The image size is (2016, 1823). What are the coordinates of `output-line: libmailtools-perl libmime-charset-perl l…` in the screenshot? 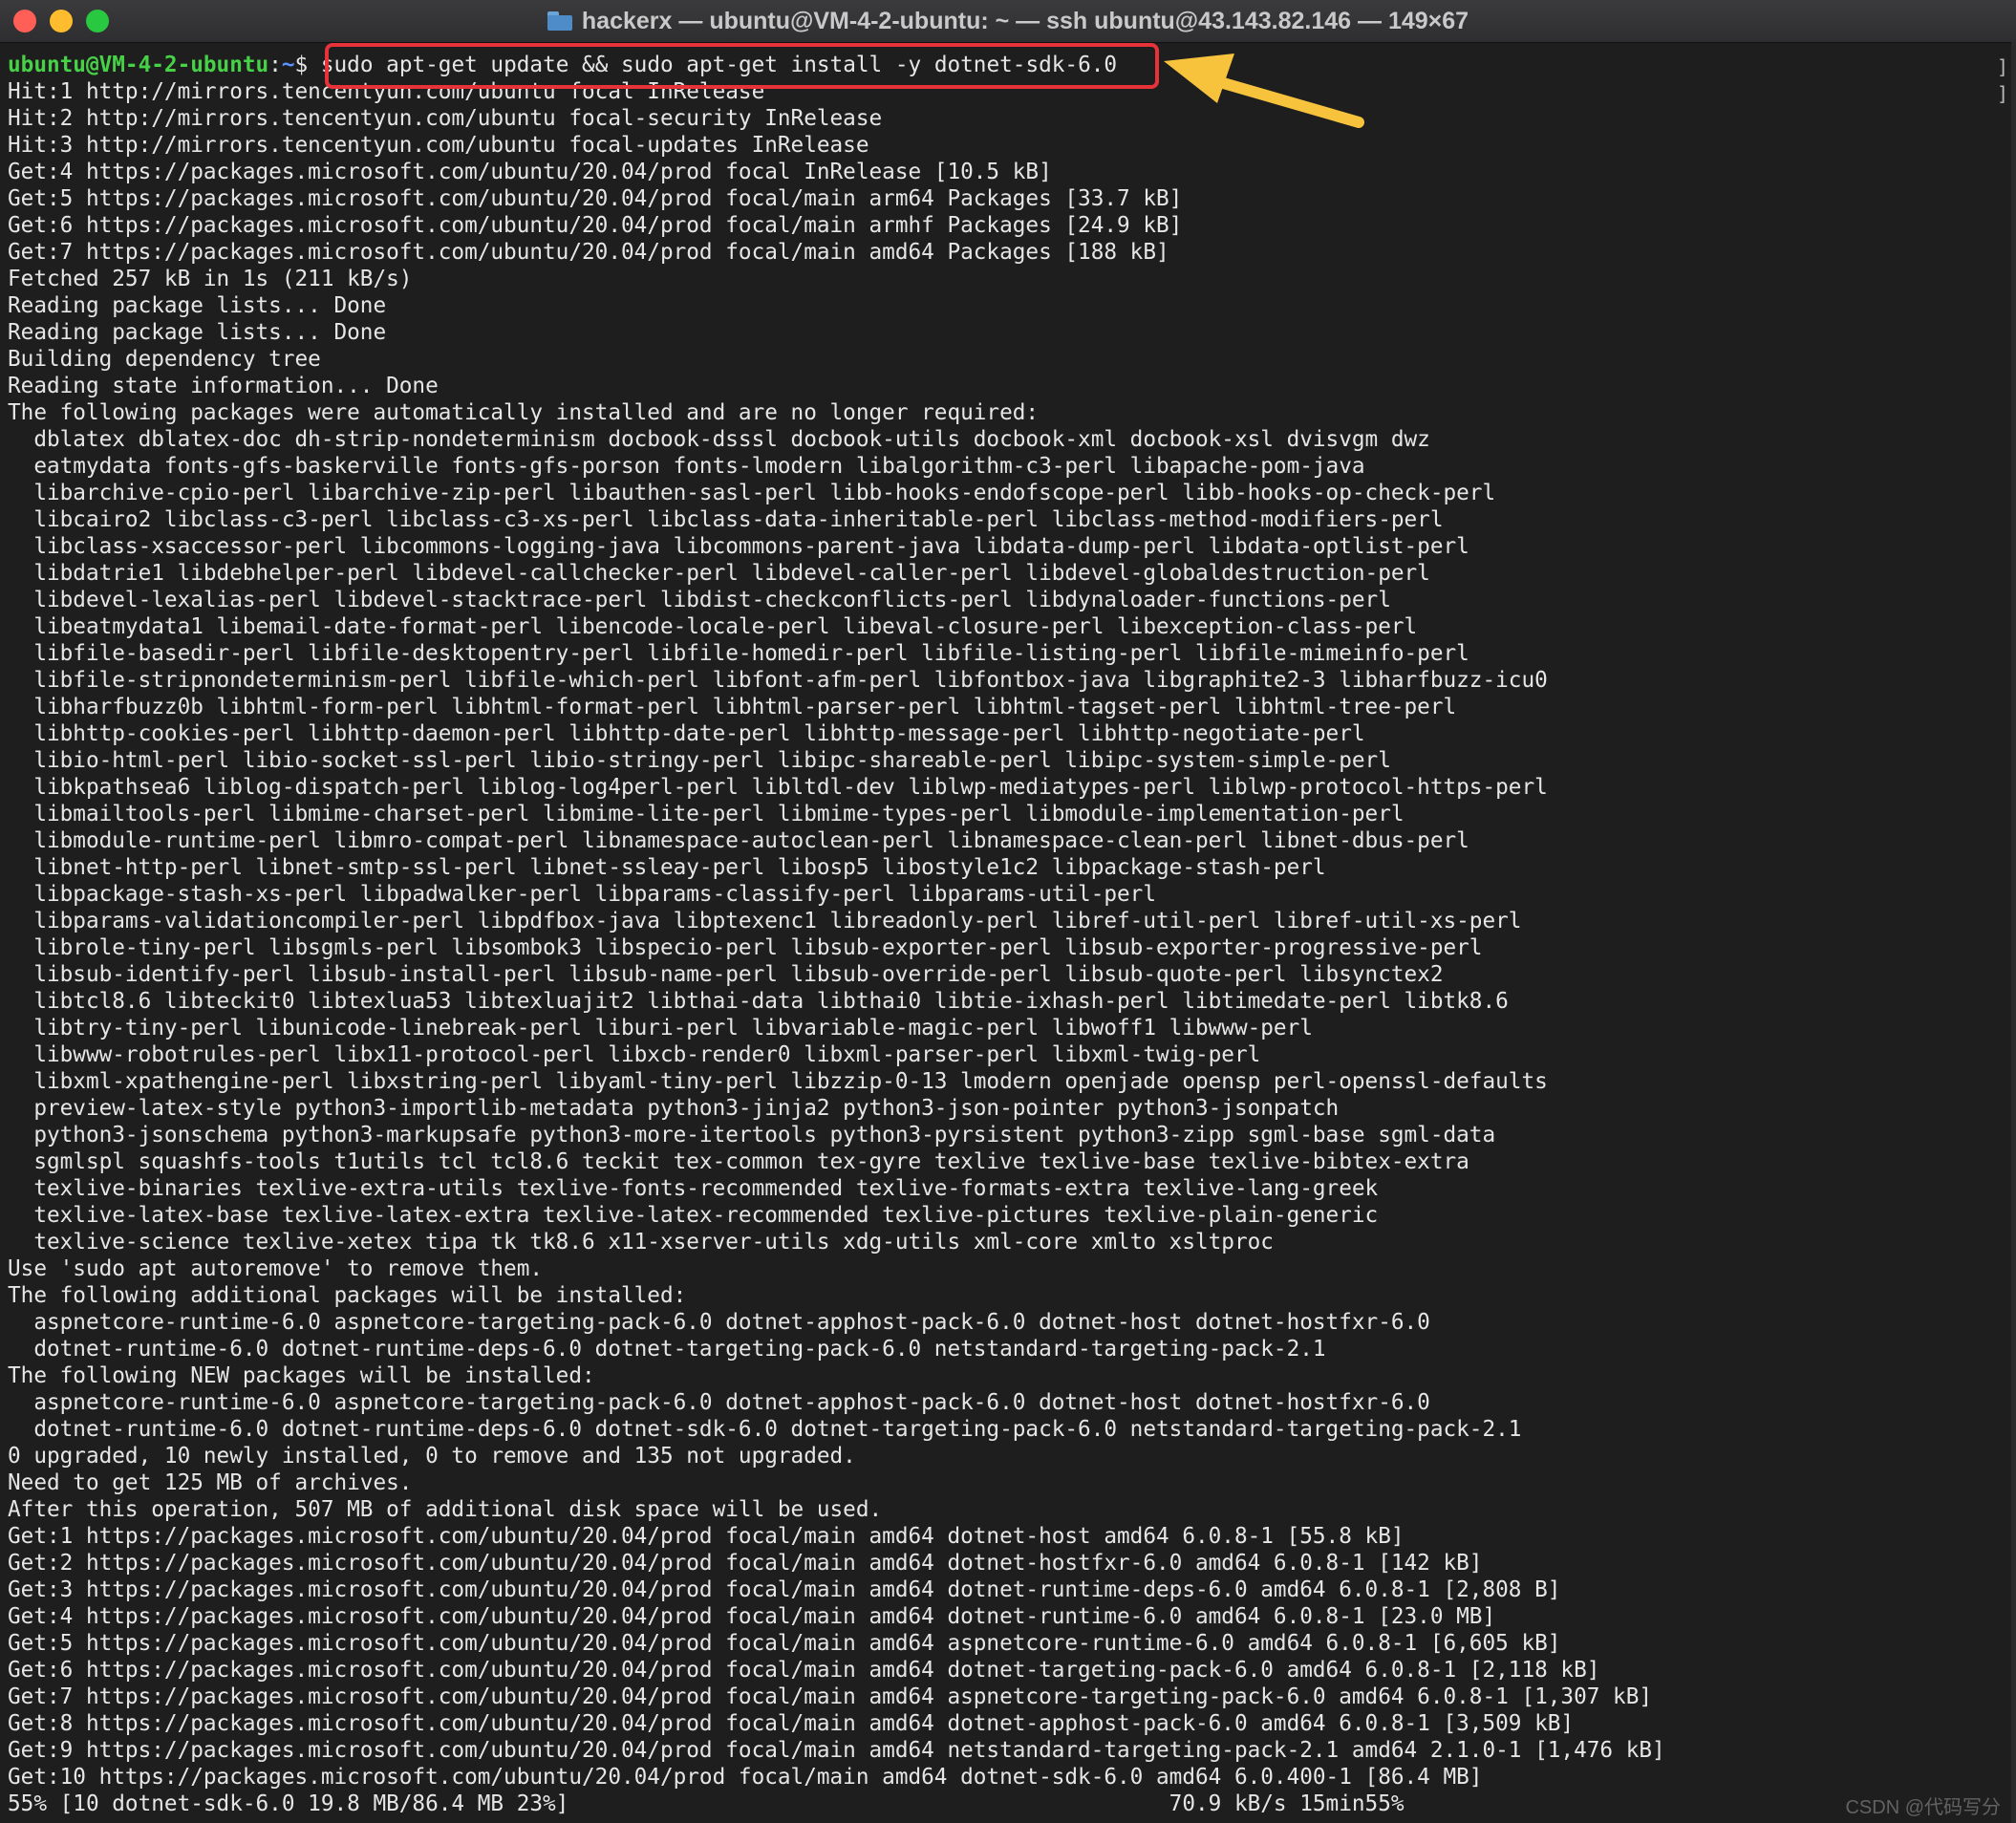 It's located at (706, 814).